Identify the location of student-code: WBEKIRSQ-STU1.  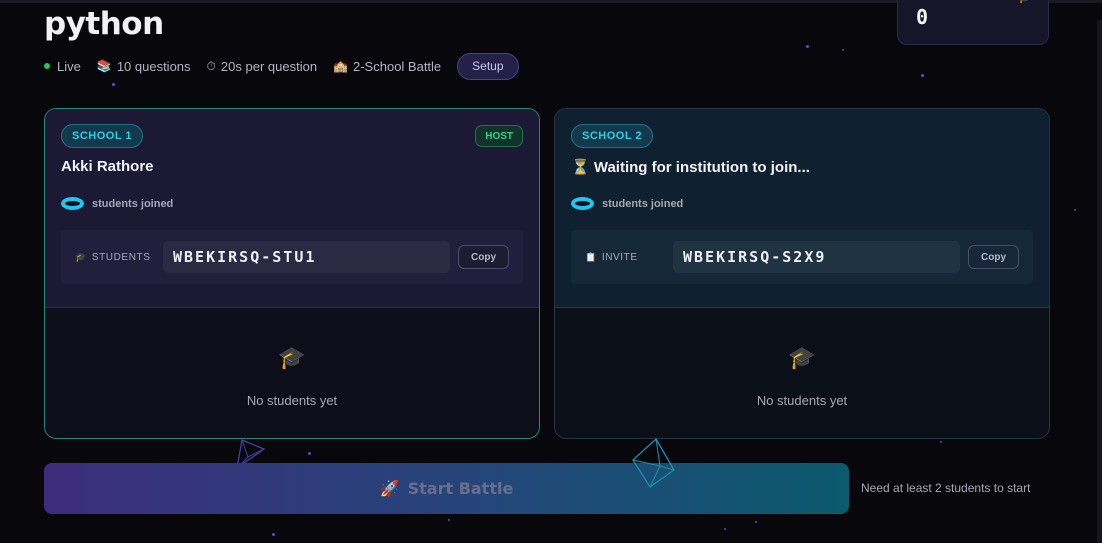
(306, 257).